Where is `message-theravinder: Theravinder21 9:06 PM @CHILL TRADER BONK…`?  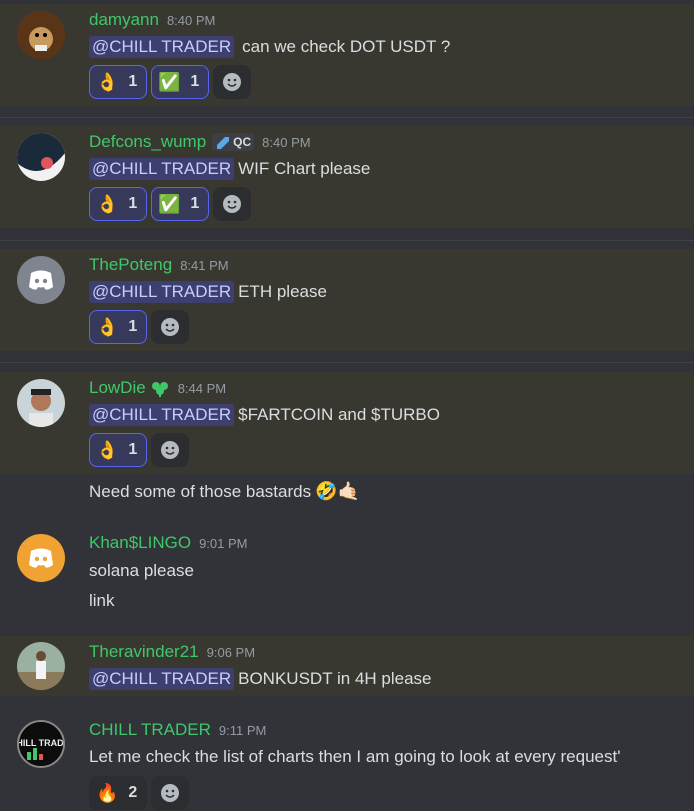
message-theravinder: Theravinder21 9:06 PM @CHILL TRADER BONK… is located at coordinates (347, 666).